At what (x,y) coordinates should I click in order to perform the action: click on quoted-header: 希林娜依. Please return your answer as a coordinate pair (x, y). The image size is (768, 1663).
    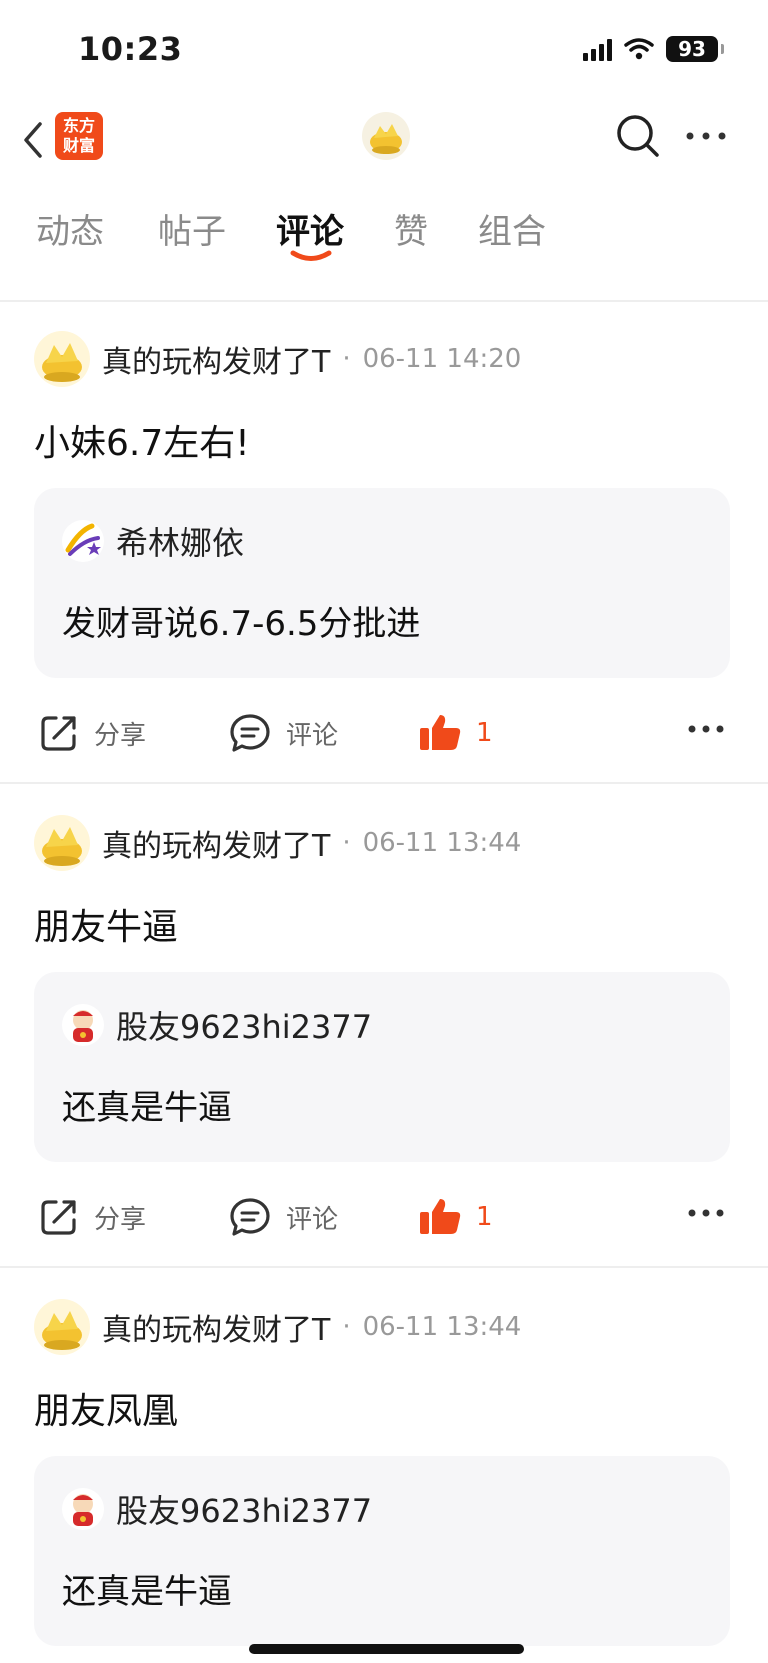
    Looking at the image, I should click on (153, 541).